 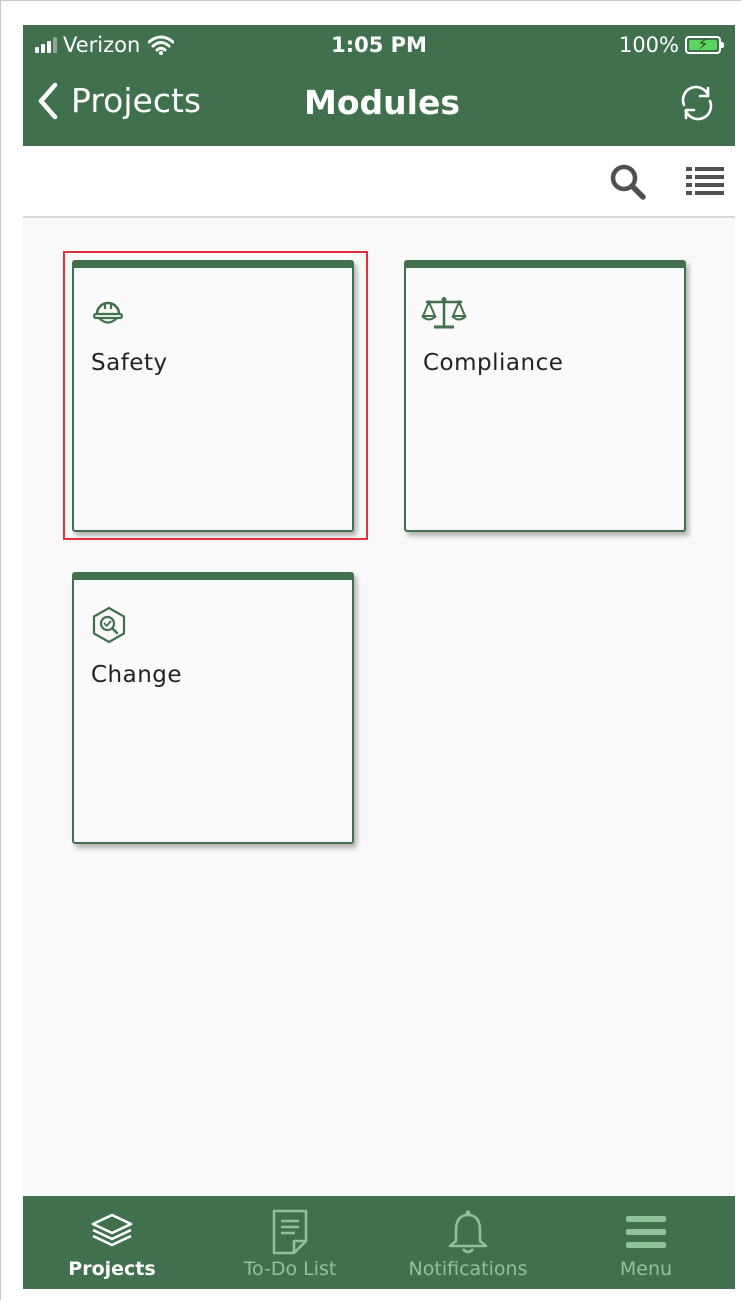 I want to click on refresh-button, so click(x=697, y=103).